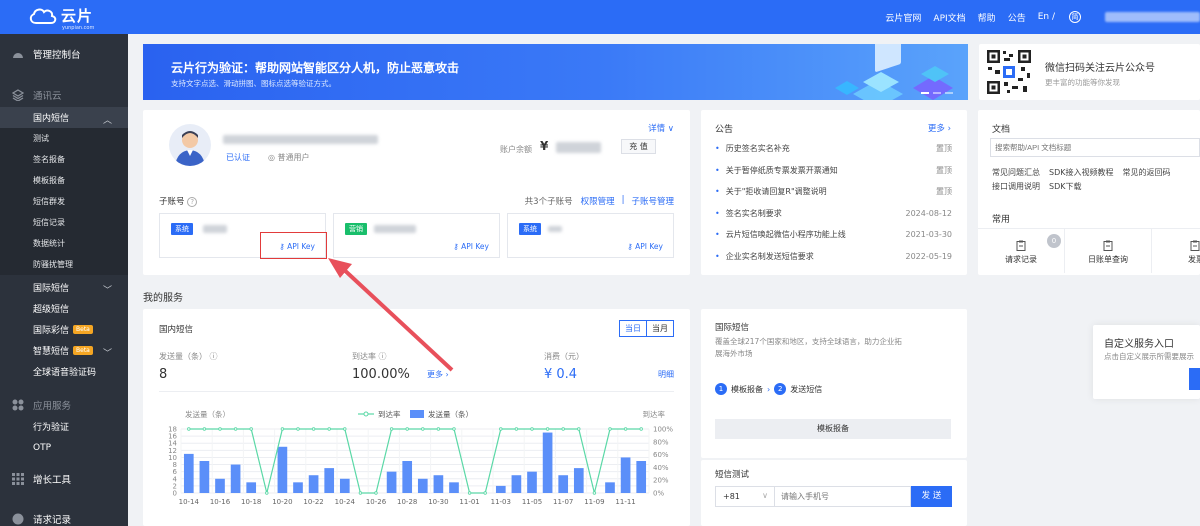  Describe the element at coordinates (107, 121) in the screenshot. I see `chevron-up-icon: ︿` at that location.